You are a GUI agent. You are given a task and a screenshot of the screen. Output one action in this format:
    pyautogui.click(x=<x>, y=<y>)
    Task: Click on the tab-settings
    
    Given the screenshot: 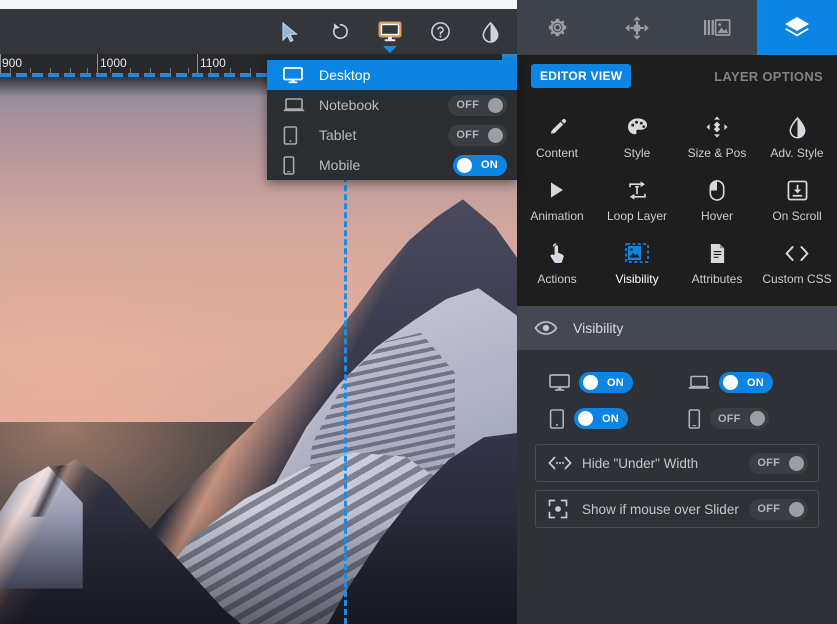 What is the action you would take?
    pyautogui.click(x=557, y=27)
    